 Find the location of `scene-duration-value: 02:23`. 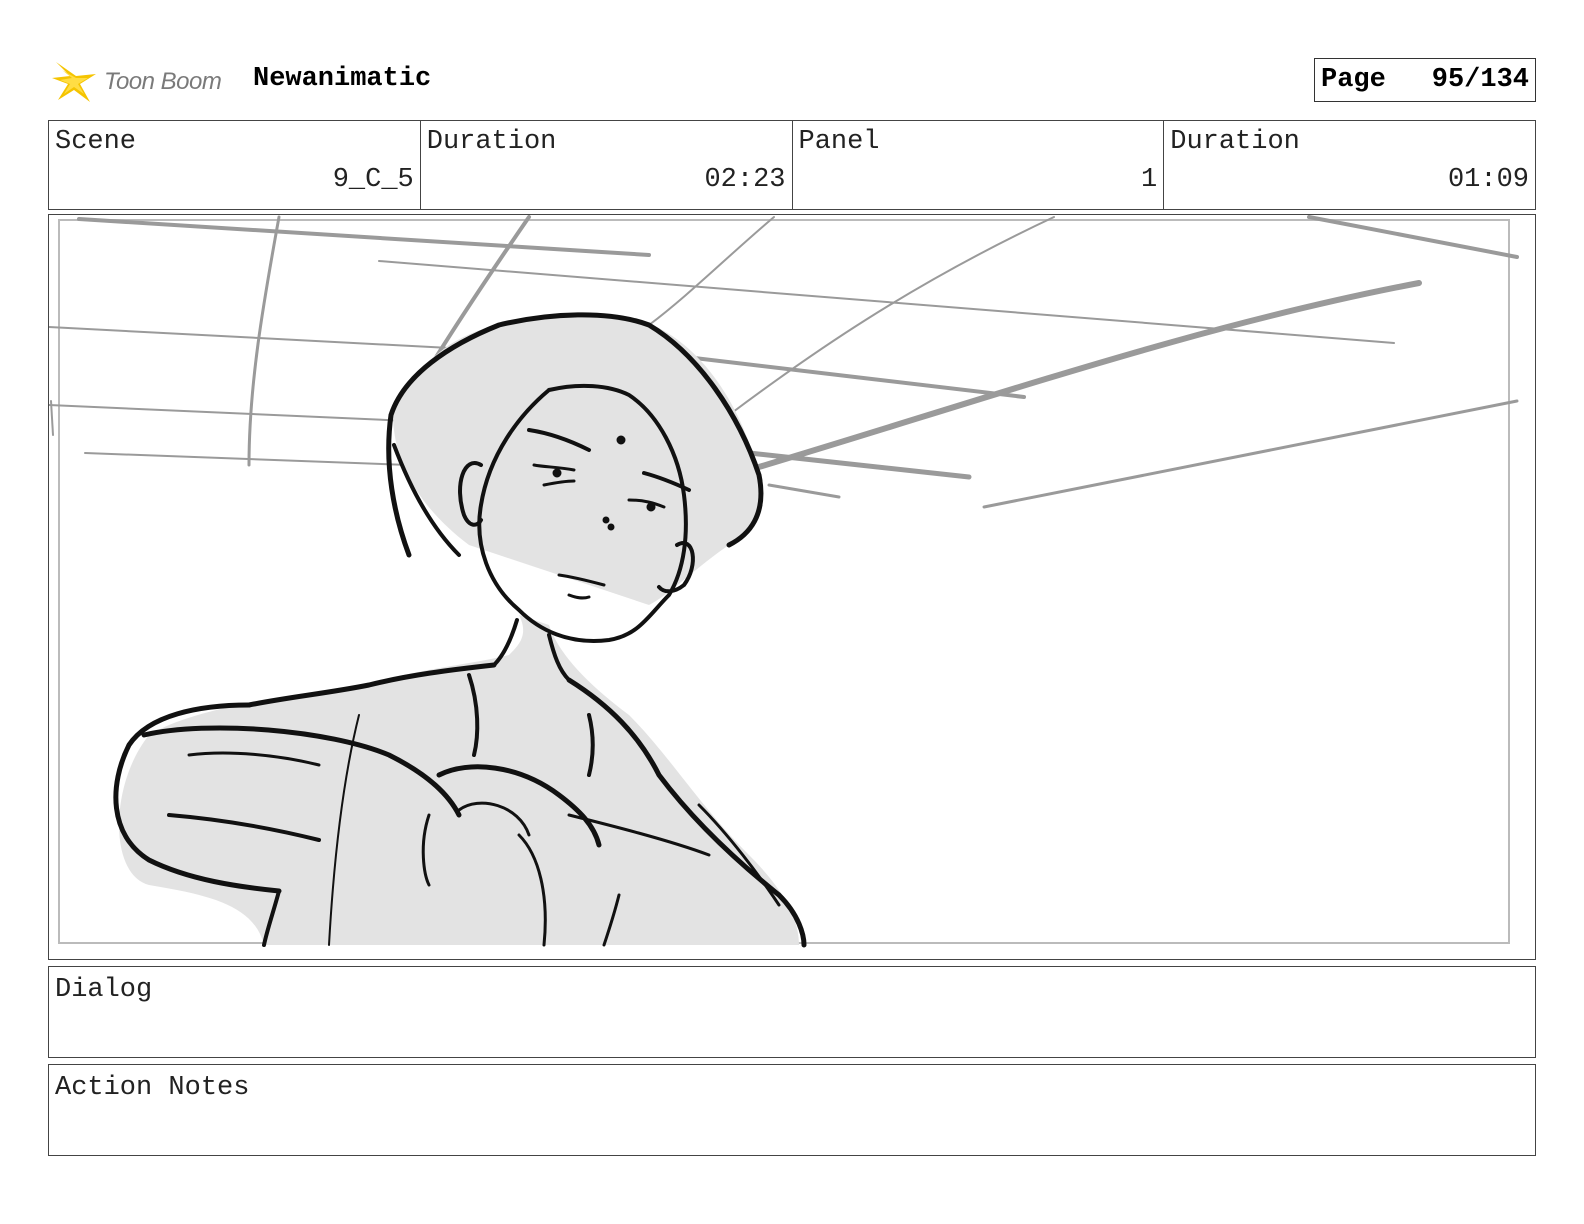

scene-duration-value: 02:23 is located at coordinates (745, 180).